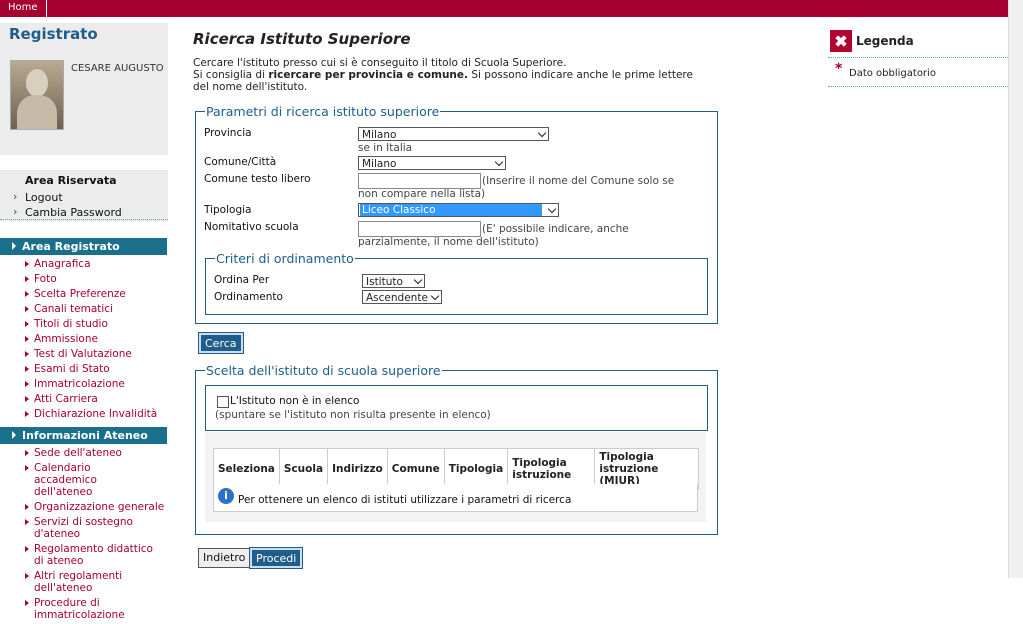 The height and width of the screenshot is (624, 1023). Describe the element at coordinates (84, 294) in the screenshot. I see `nav-item-scelta-preferenze: Scelta Preferenze` at that location.